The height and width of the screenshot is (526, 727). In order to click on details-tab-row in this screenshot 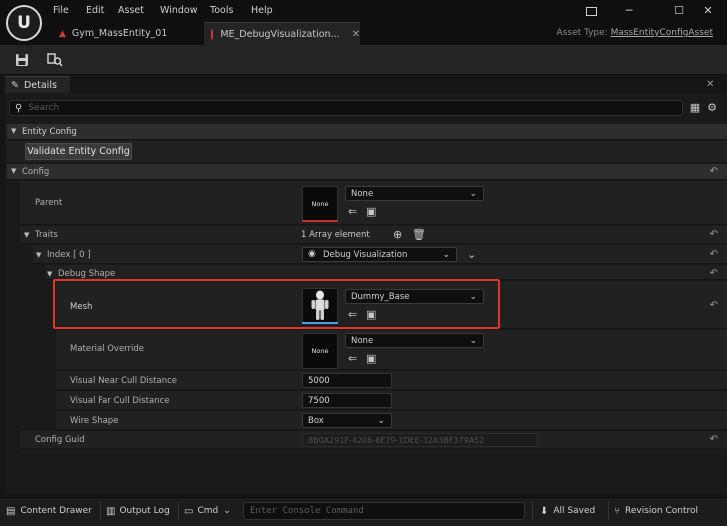, I will do `click(363, 84)`.